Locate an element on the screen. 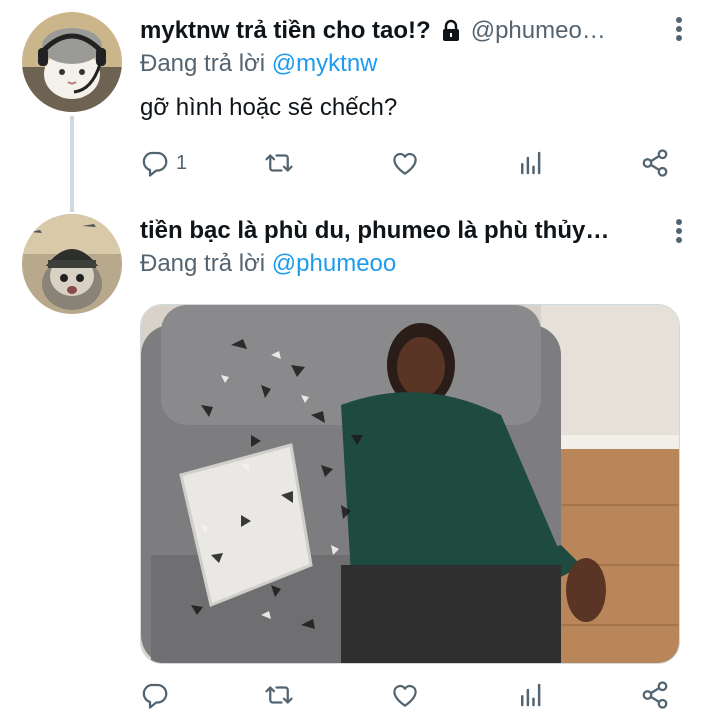 This screenshot has height=713, width=719. thread-connector-line is located at coordinates (72, 164).